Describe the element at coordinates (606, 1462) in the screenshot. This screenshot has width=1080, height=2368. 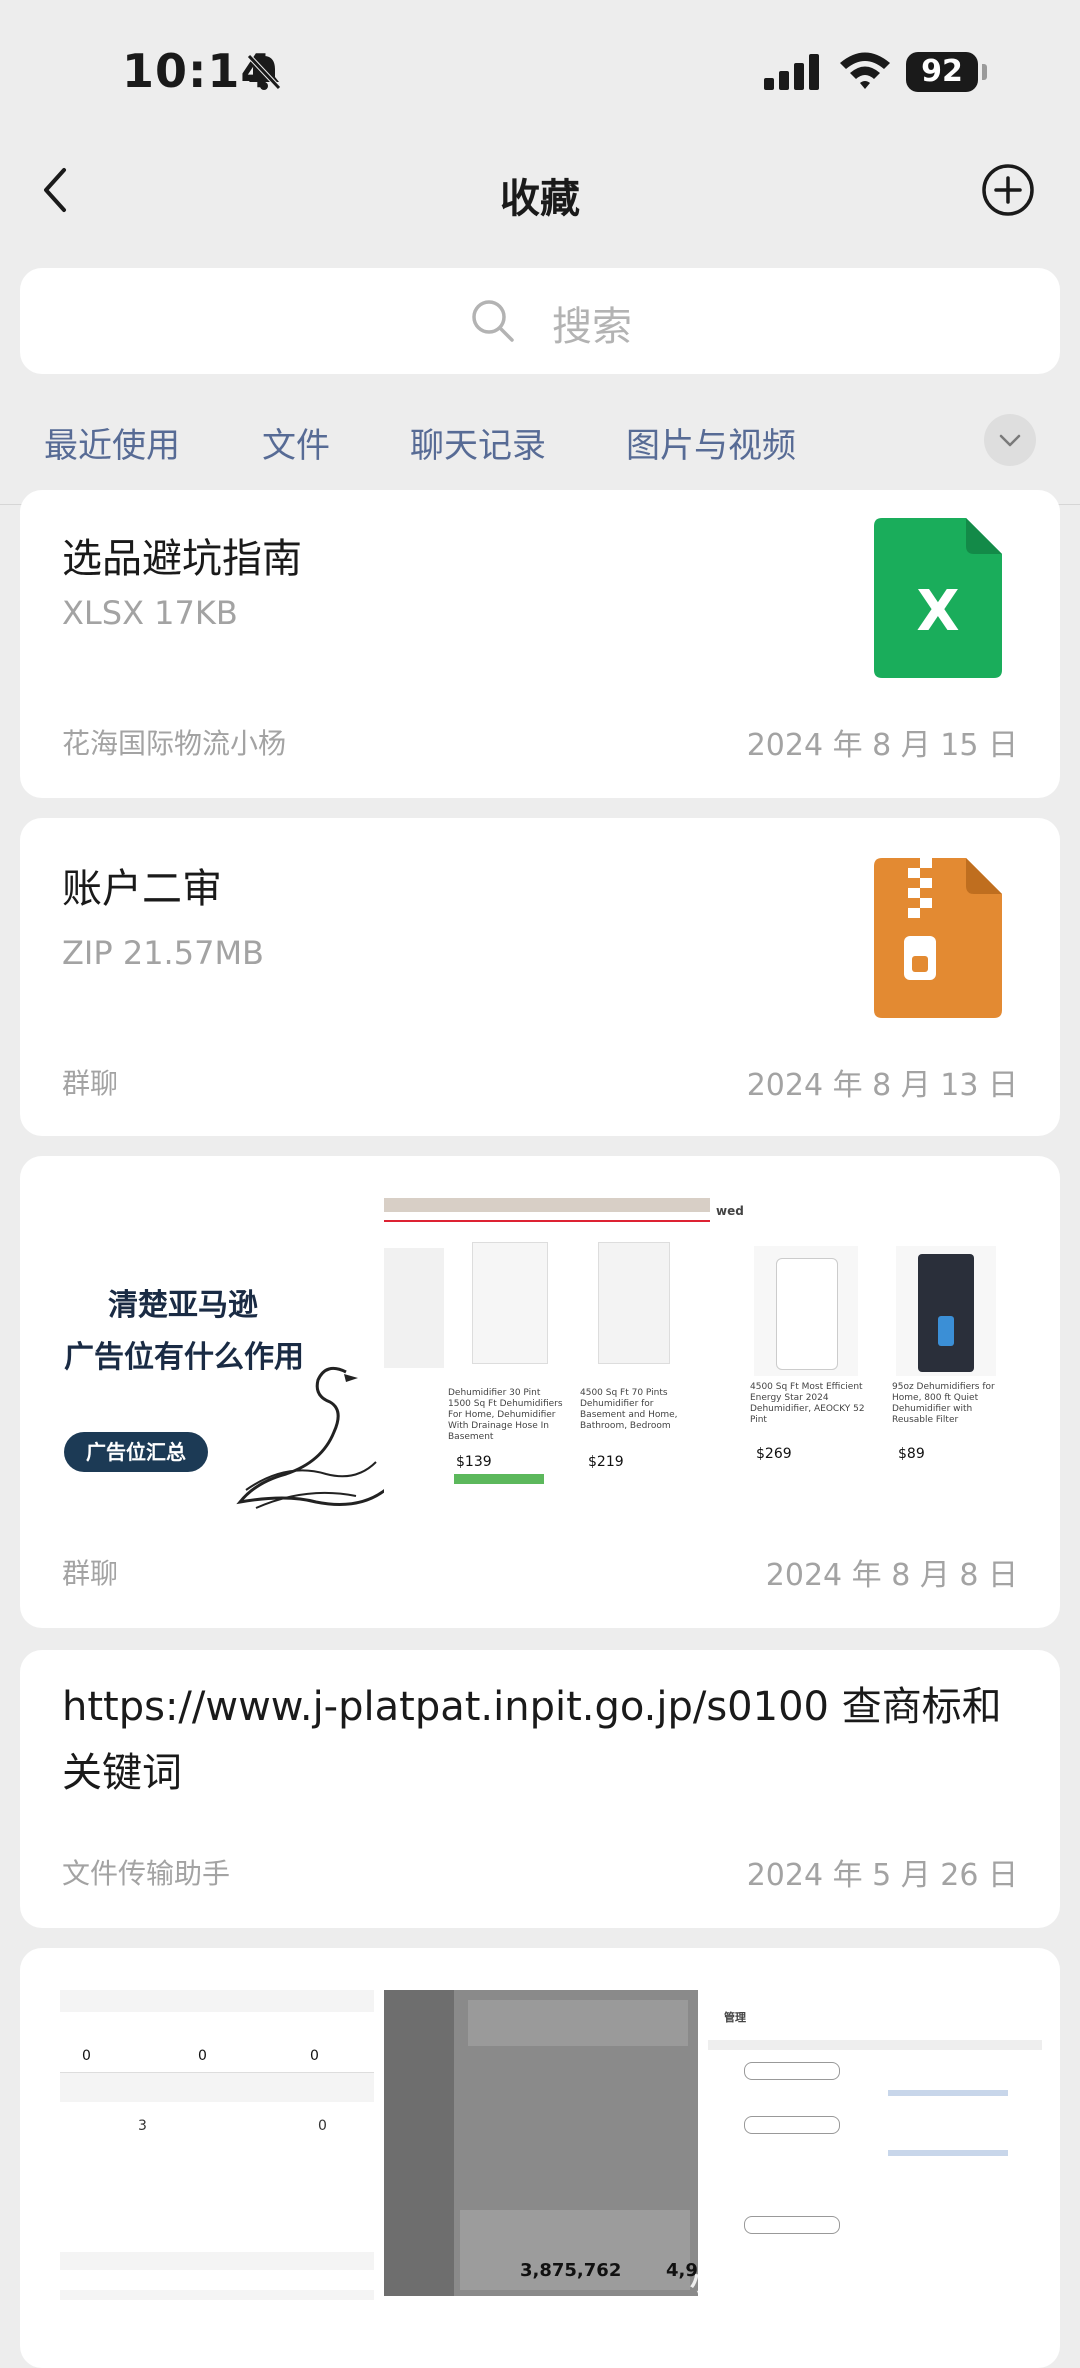
I see `product-price: $219` at that location.